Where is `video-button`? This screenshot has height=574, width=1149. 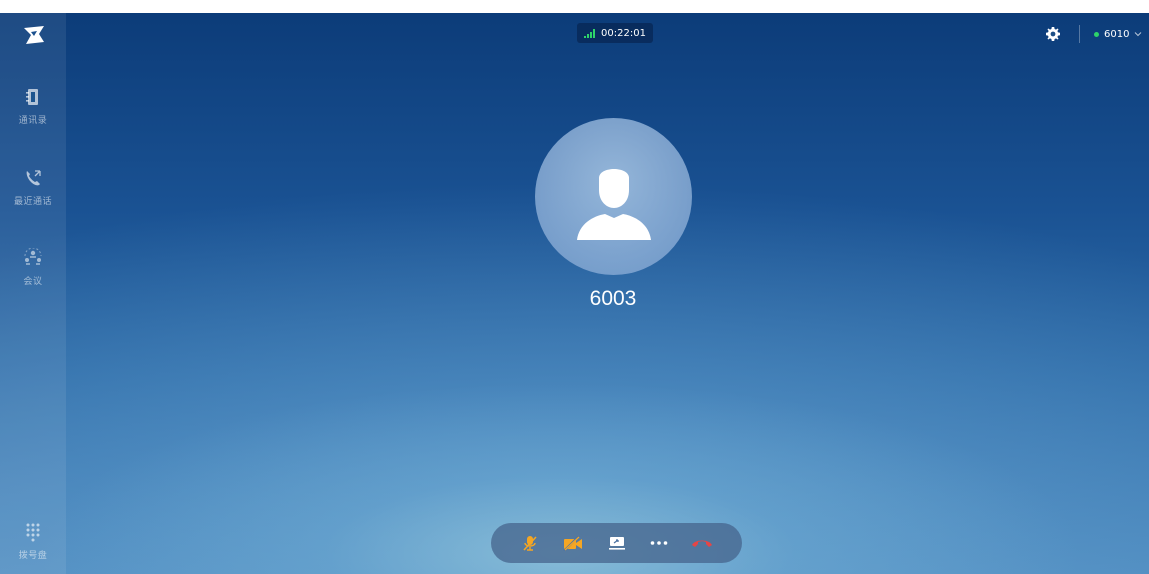 video-button is located at coordinates (573, 543).